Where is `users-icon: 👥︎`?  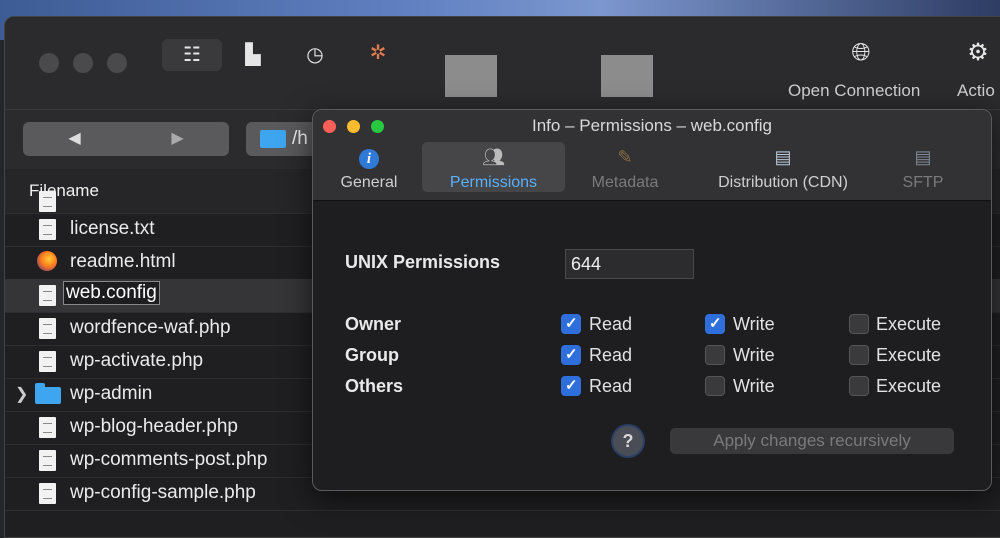
users-icon: 👥︎ is located at coordinates (493, 157).